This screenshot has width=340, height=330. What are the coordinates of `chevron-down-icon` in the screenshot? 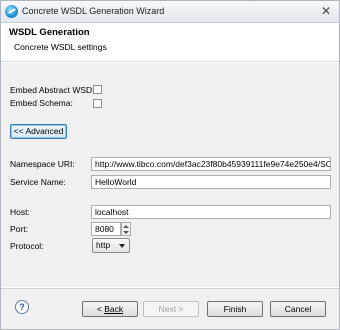 It's located at (122, 246).